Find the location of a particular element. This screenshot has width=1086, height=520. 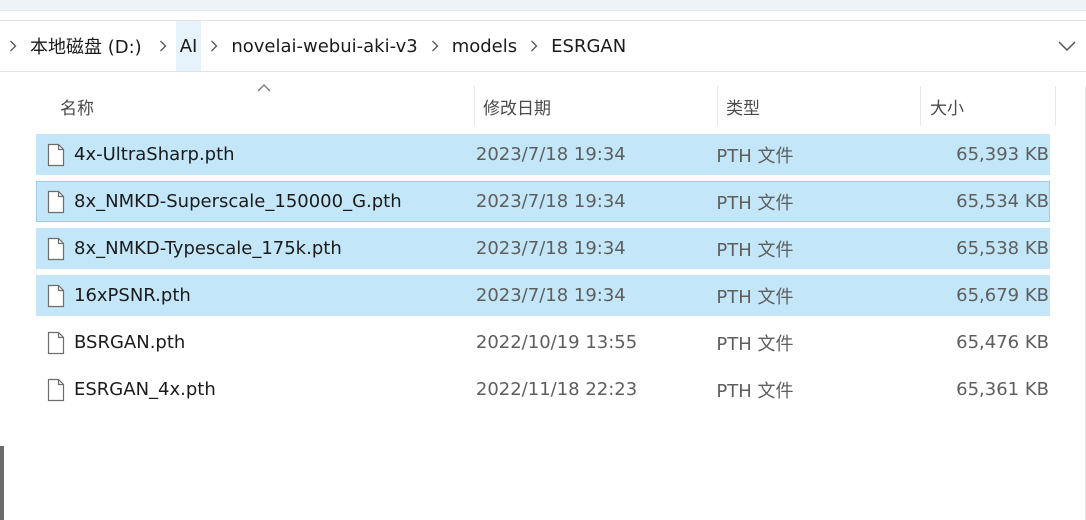

file-name: 8x_NMKD-Superscale_150000_G.pth is located at coordinates (238, 201).